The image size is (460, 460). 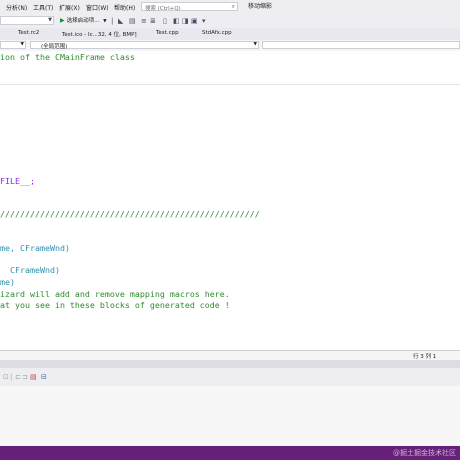 I want to click on toolbar: ▼ ▶ 选择启动项... ▼ | ◣ ▤ ≡ ≣ ▯ ◧ ◨ ▣ ▾, so click(x=230, y=21).